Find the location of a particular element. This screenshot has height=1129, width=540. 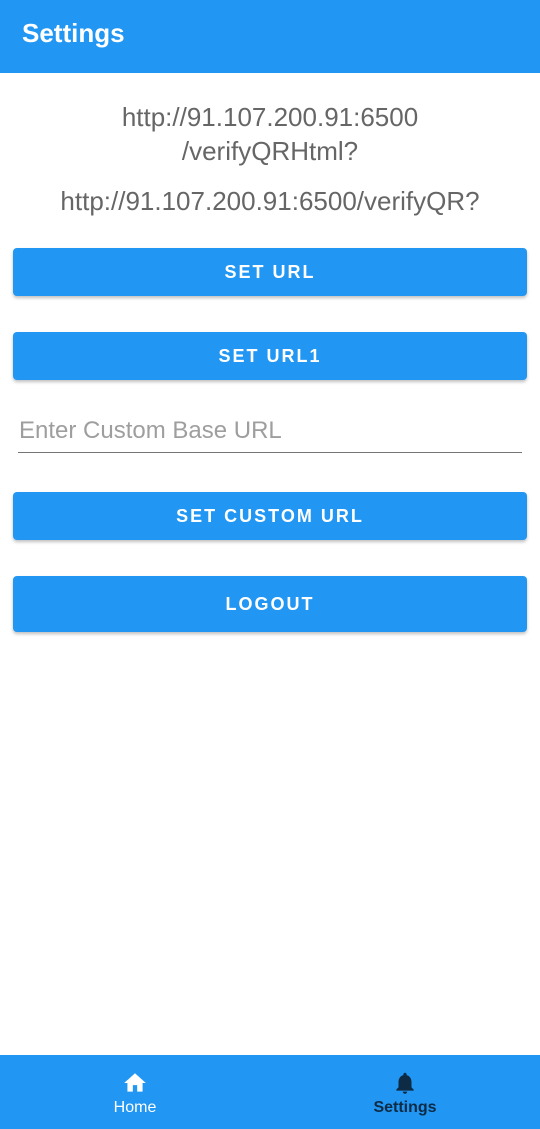

primary-url-text: http://91.107.200.91:6500 /verifyQRHtml? is located at coordinates (270, 134).